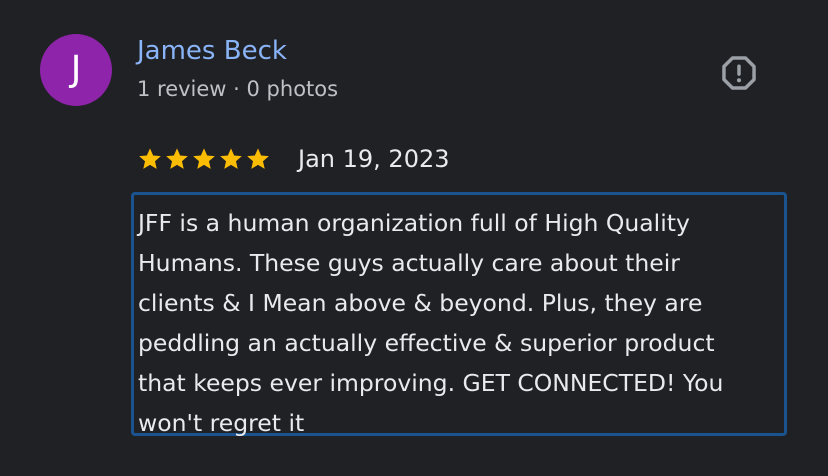 This screenshot has width=828, height=476. What do you see at coordinates (238, 89) in the screenshot?
I see `author-meta: 1 review · 0 photos` at bounding box center [238, 89].